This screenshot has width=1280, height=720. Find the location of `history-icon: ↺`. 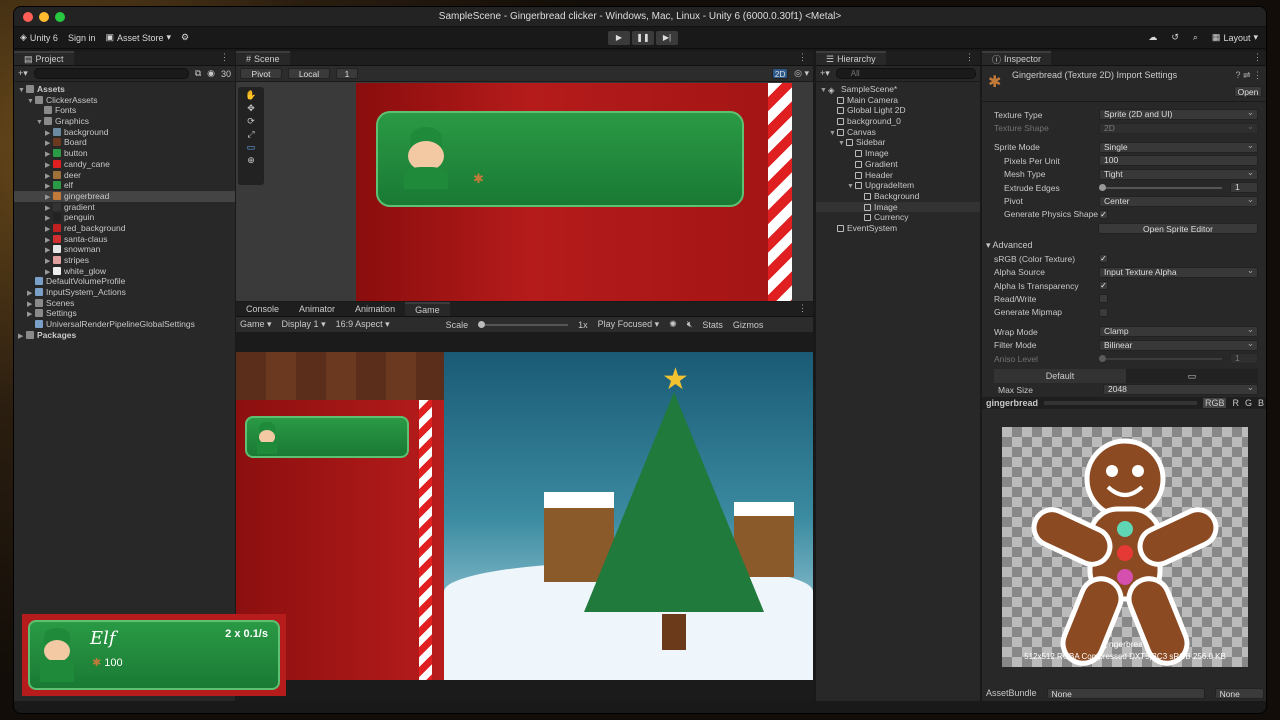

history-icon: ↺ is located at coordinates (1175, 37).